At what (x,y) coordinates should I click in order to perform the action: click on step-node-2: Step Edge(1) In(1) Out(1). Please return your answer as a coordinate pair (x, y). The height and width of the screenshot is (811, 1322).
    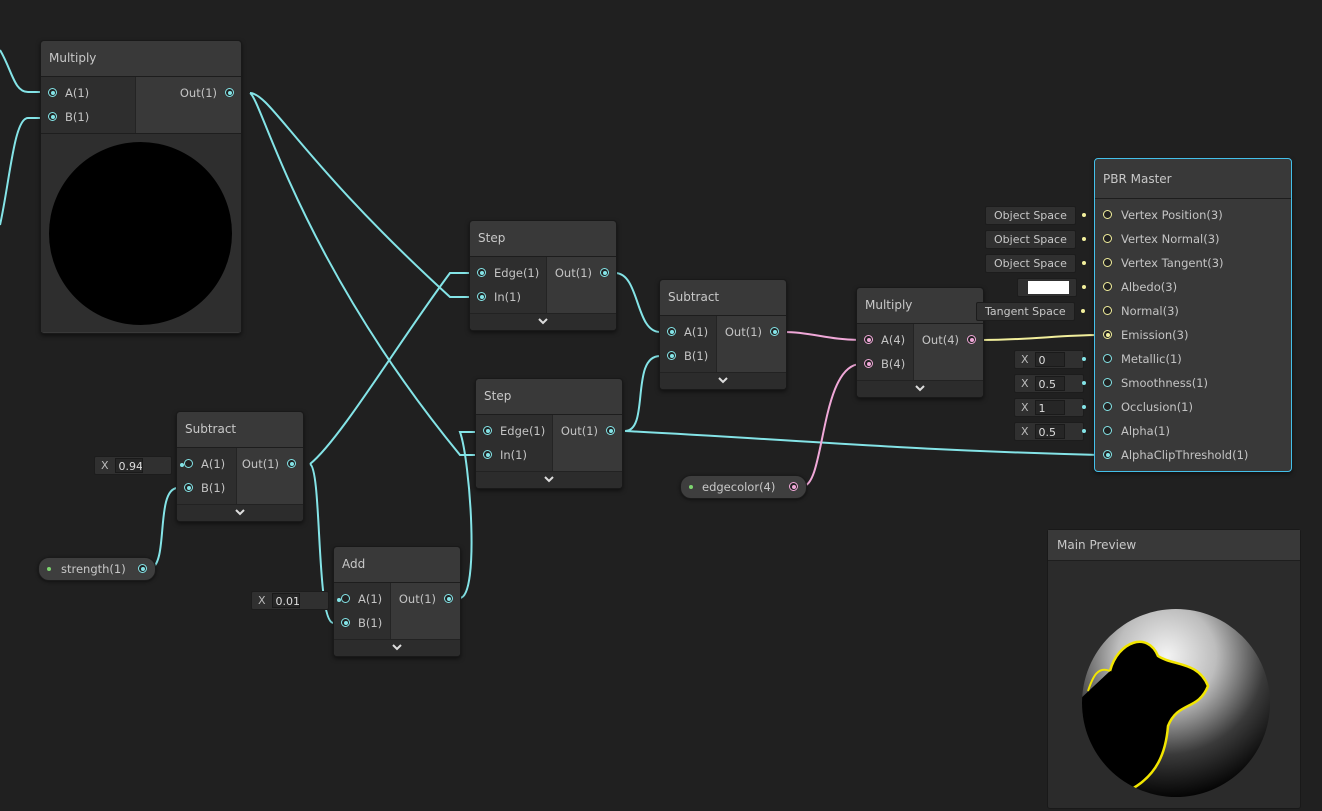
    Looking at the image, I should click on (549, 433).